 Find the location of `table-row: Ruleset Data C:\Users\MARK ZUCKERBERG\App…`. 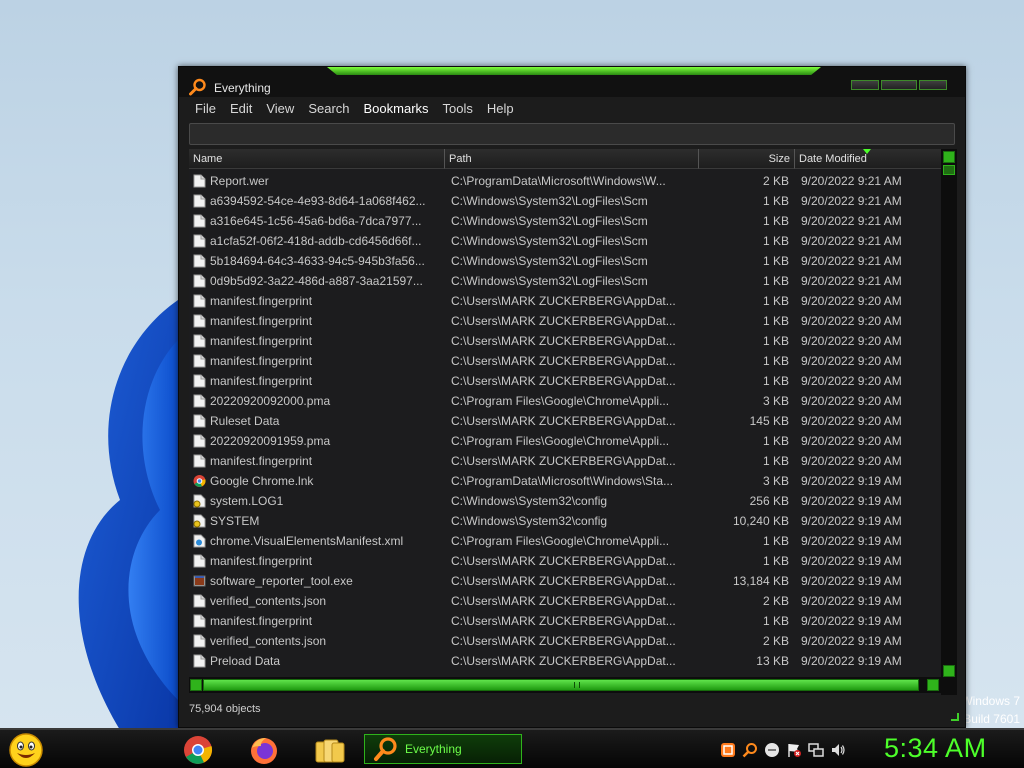

table-row: Ruleset Data C:\Users\MARK ZUCKERBERG\App… is located at coordinates (565, 421).